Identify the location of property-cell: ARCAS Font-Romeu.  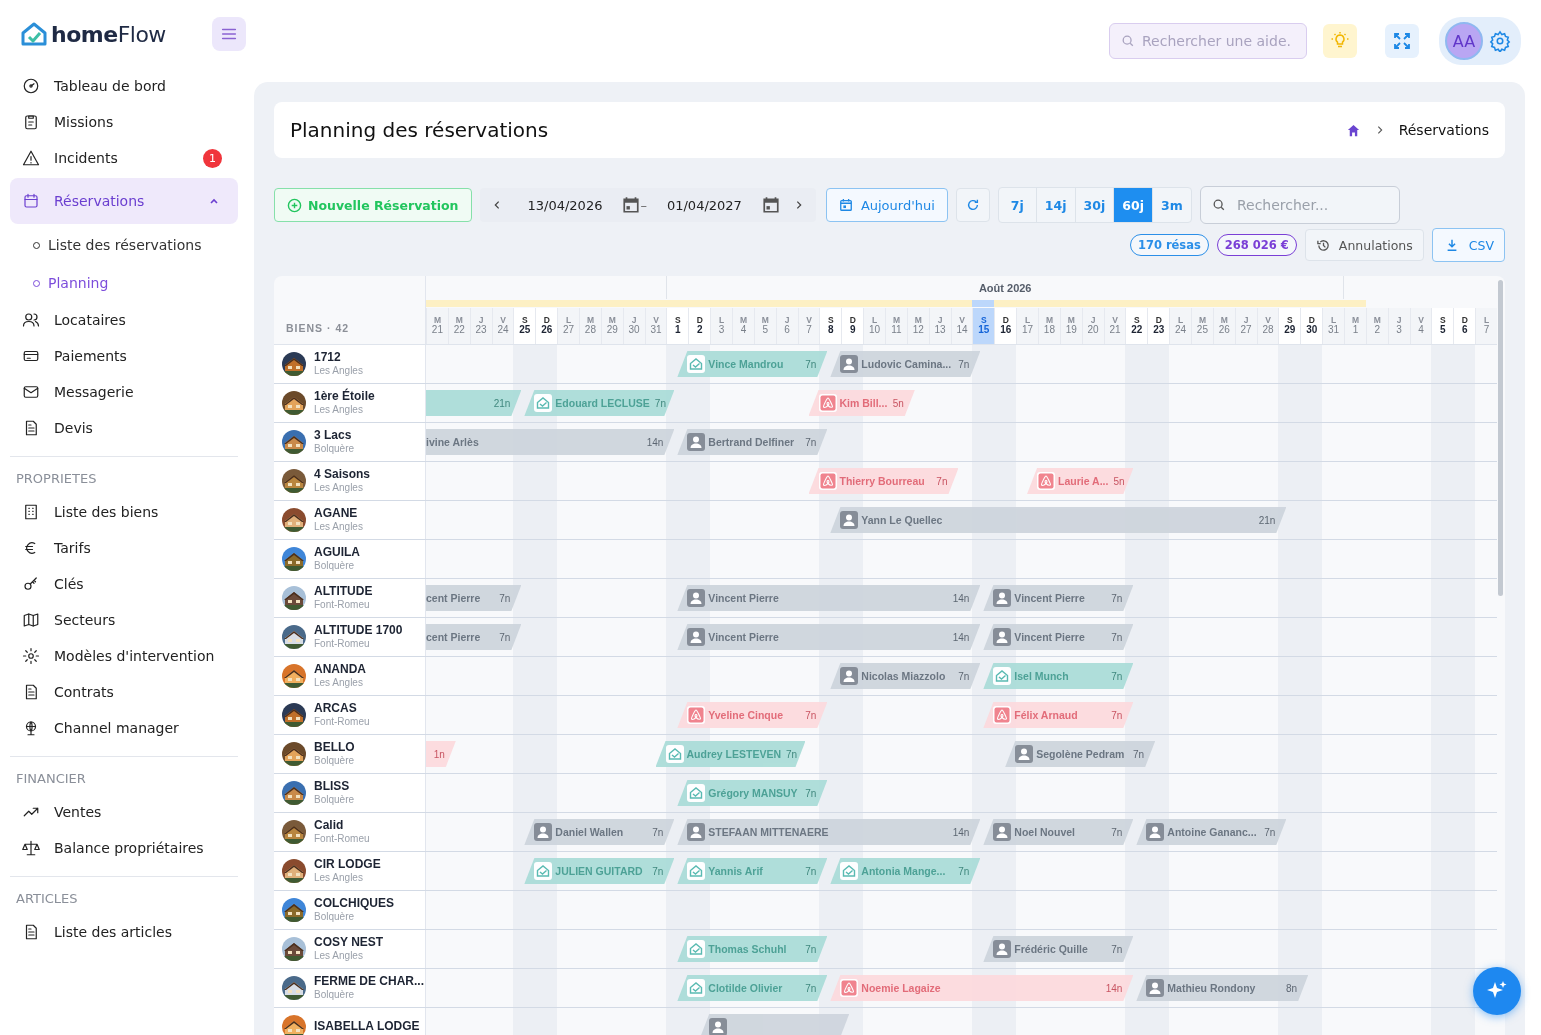
(350, 715).